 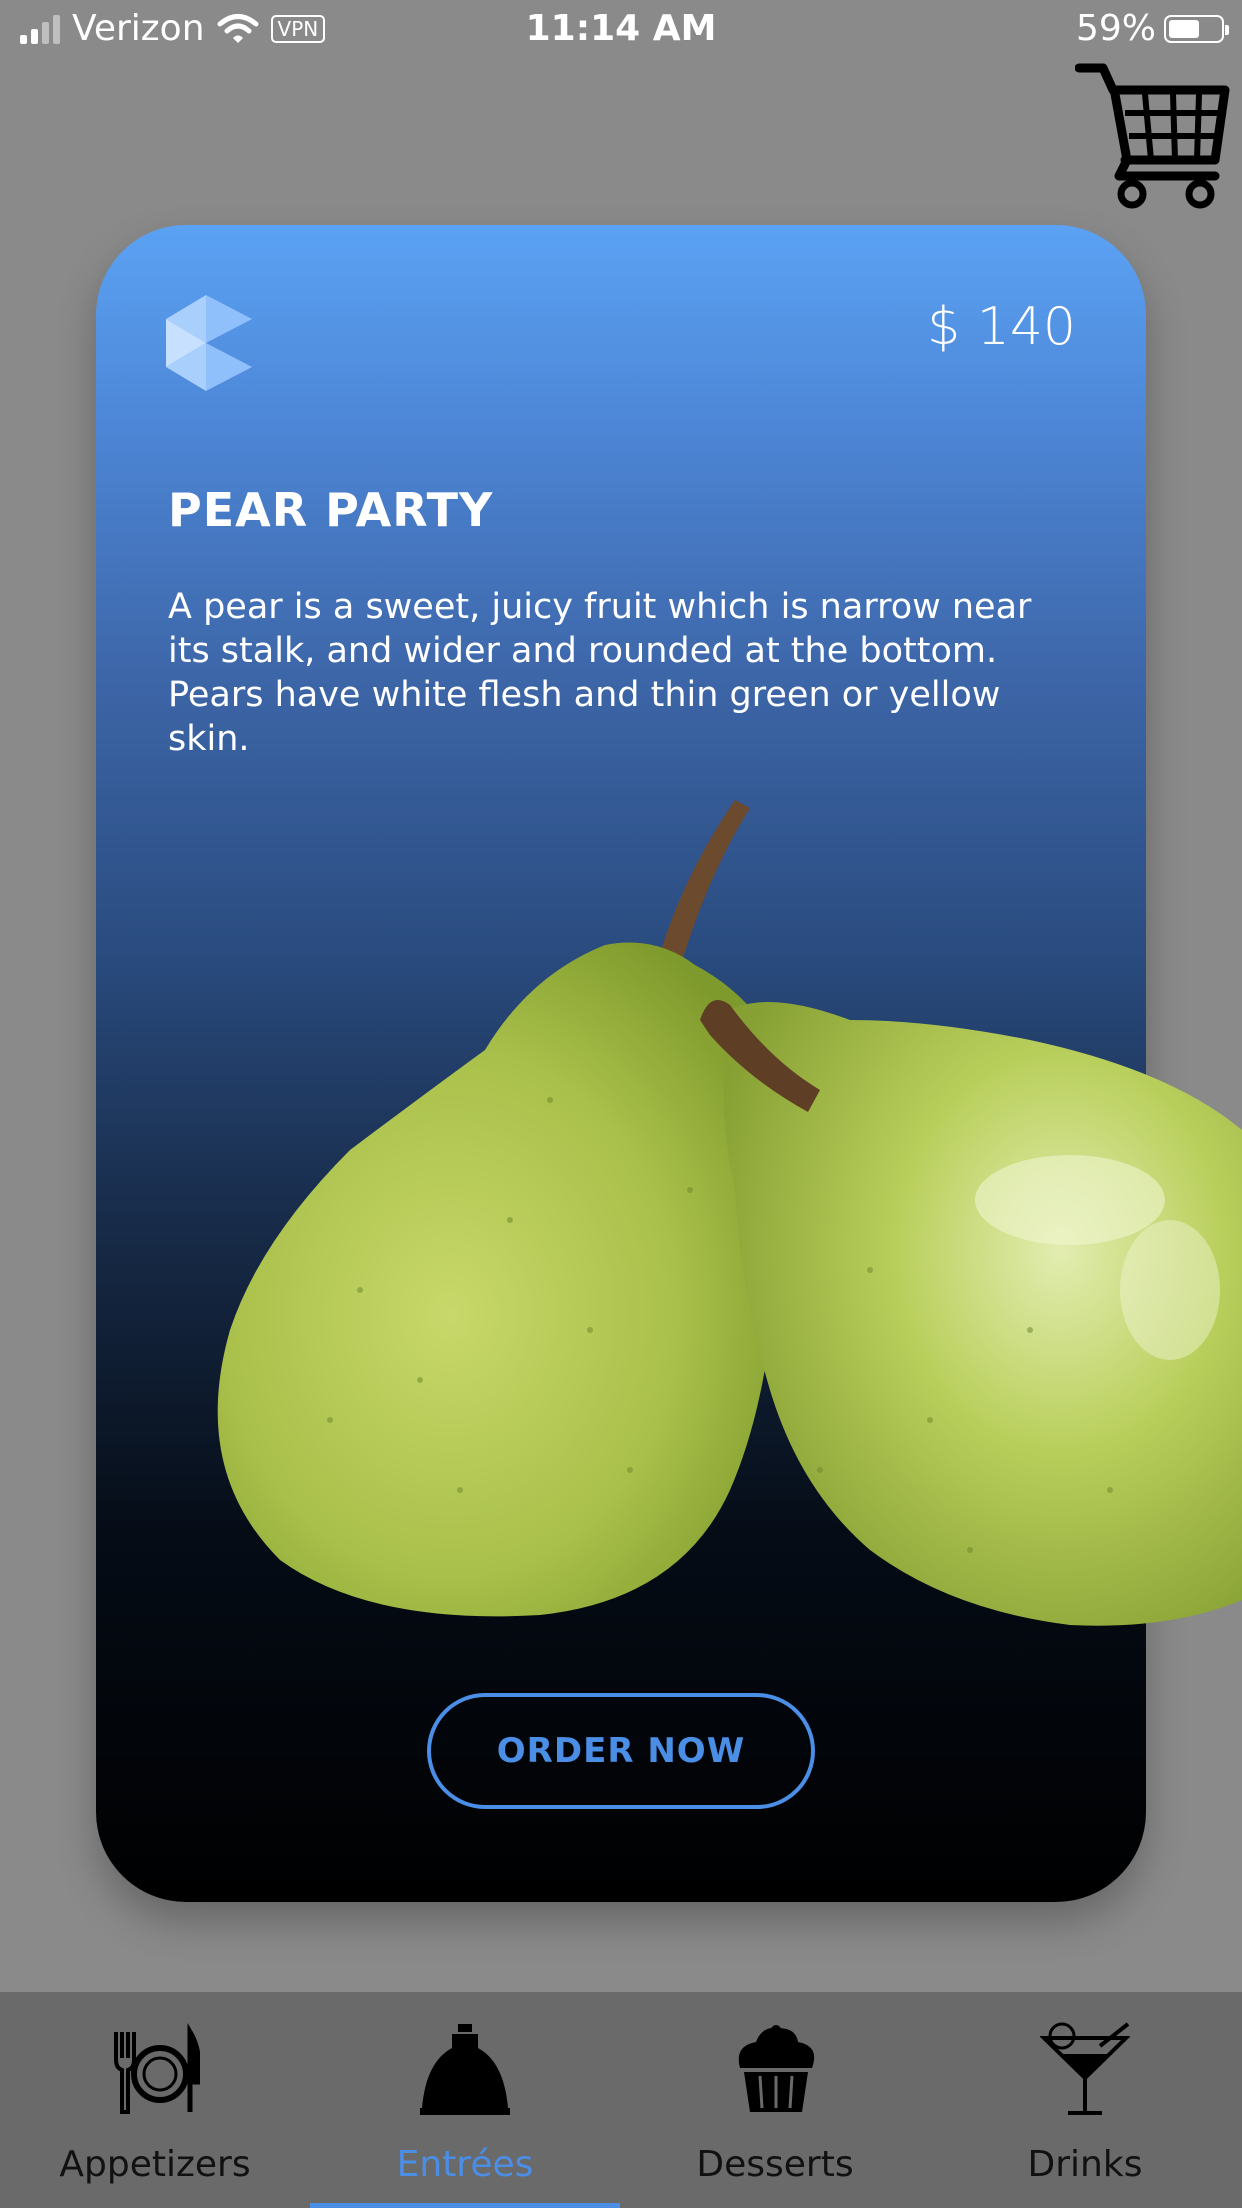 I want to click on tab-entrees: Entrées, so click(x=465, y=2100).